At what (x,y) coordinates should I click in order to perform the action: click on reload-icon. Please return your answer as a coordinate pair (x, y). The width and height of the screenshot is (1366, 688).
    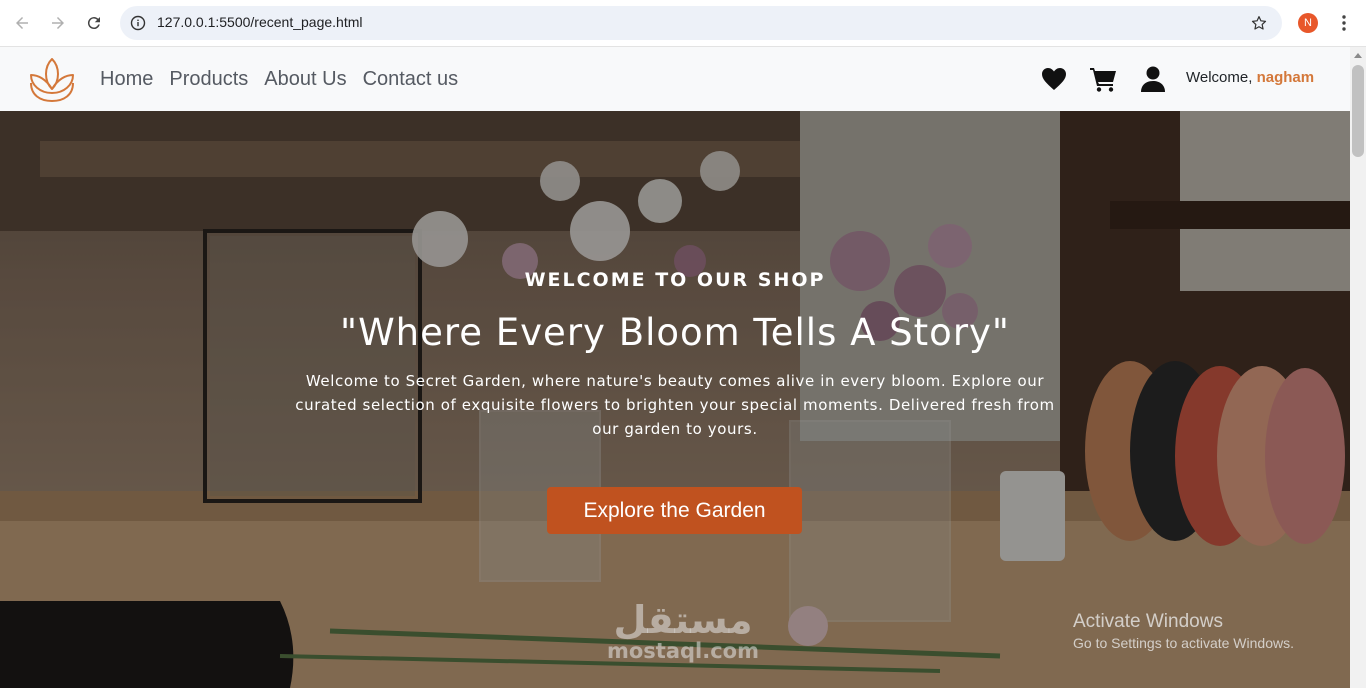
    Looking at the image, I should click on (93, 23).